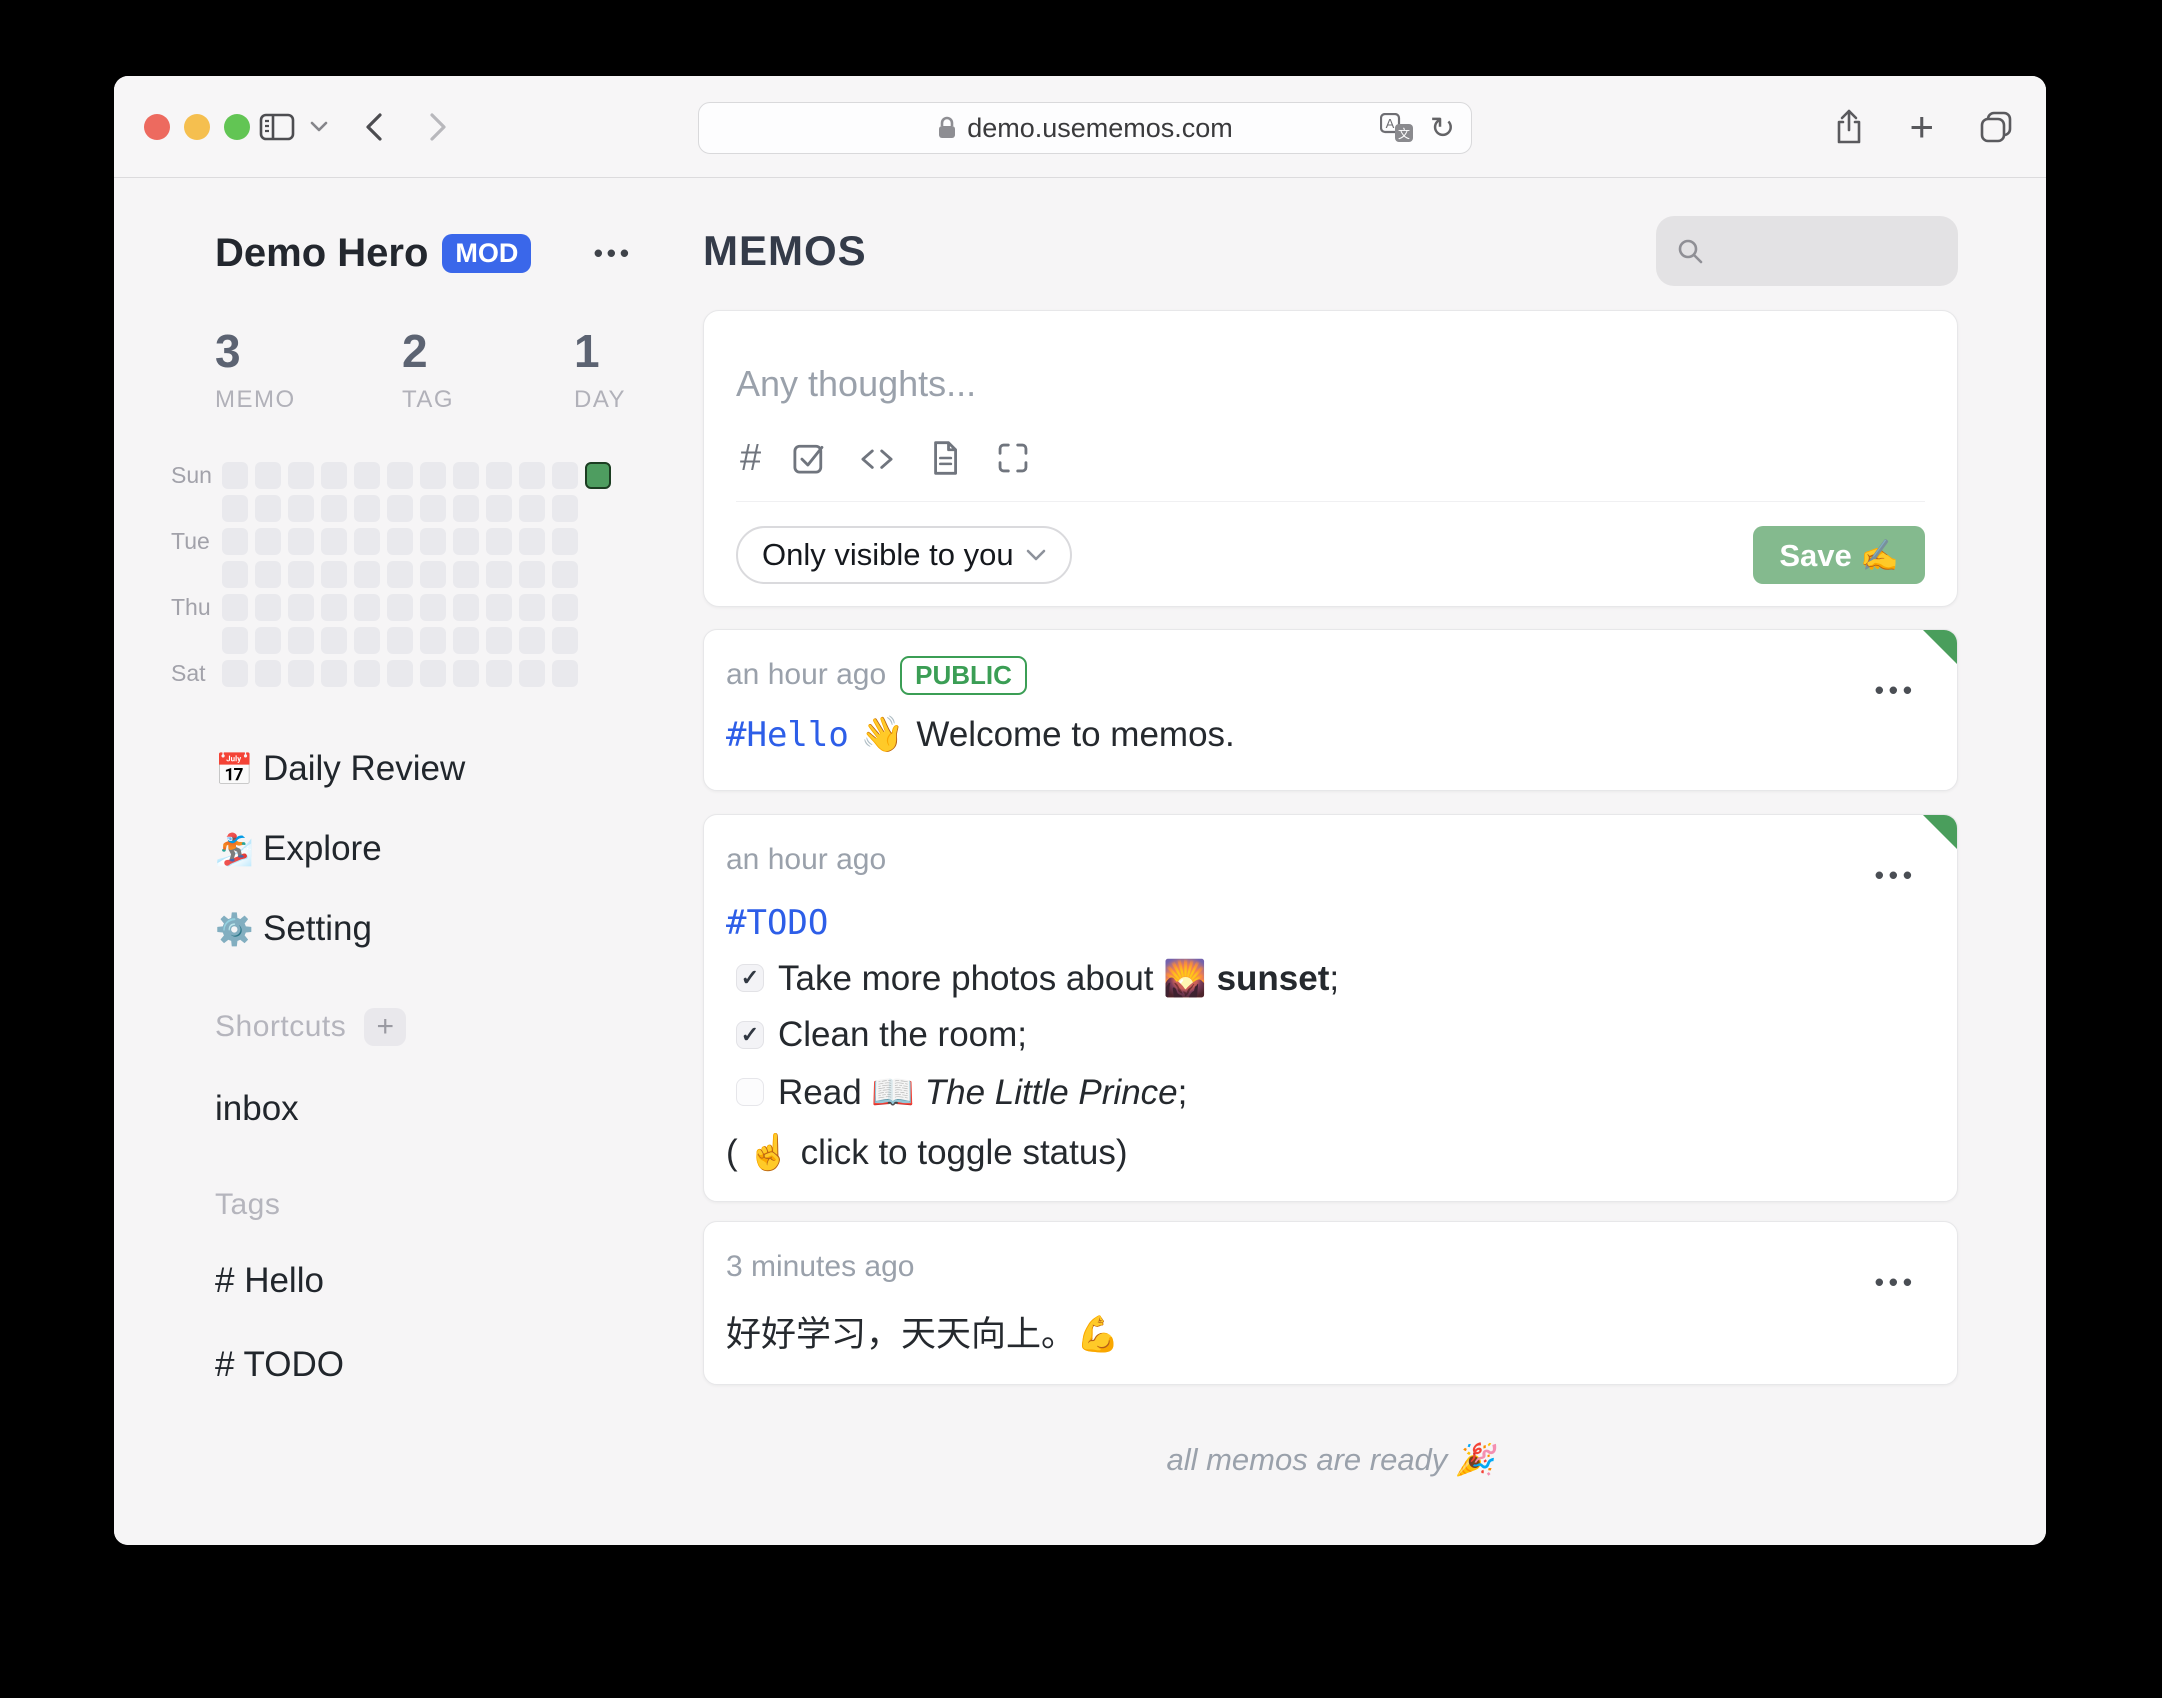 The image size is (2162, 1698). What do you see at coordinates (457, 929) in the screenshot?
I see `sidebar-item-setting: ⚙️ Setting` at bounding box center [457, 929].